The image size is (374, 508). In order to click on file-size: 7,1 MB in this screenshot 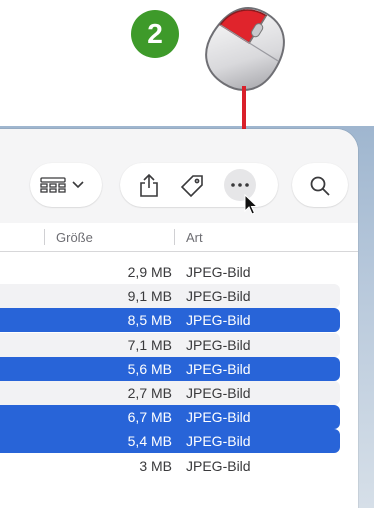, I will do `click(149, 344)`.